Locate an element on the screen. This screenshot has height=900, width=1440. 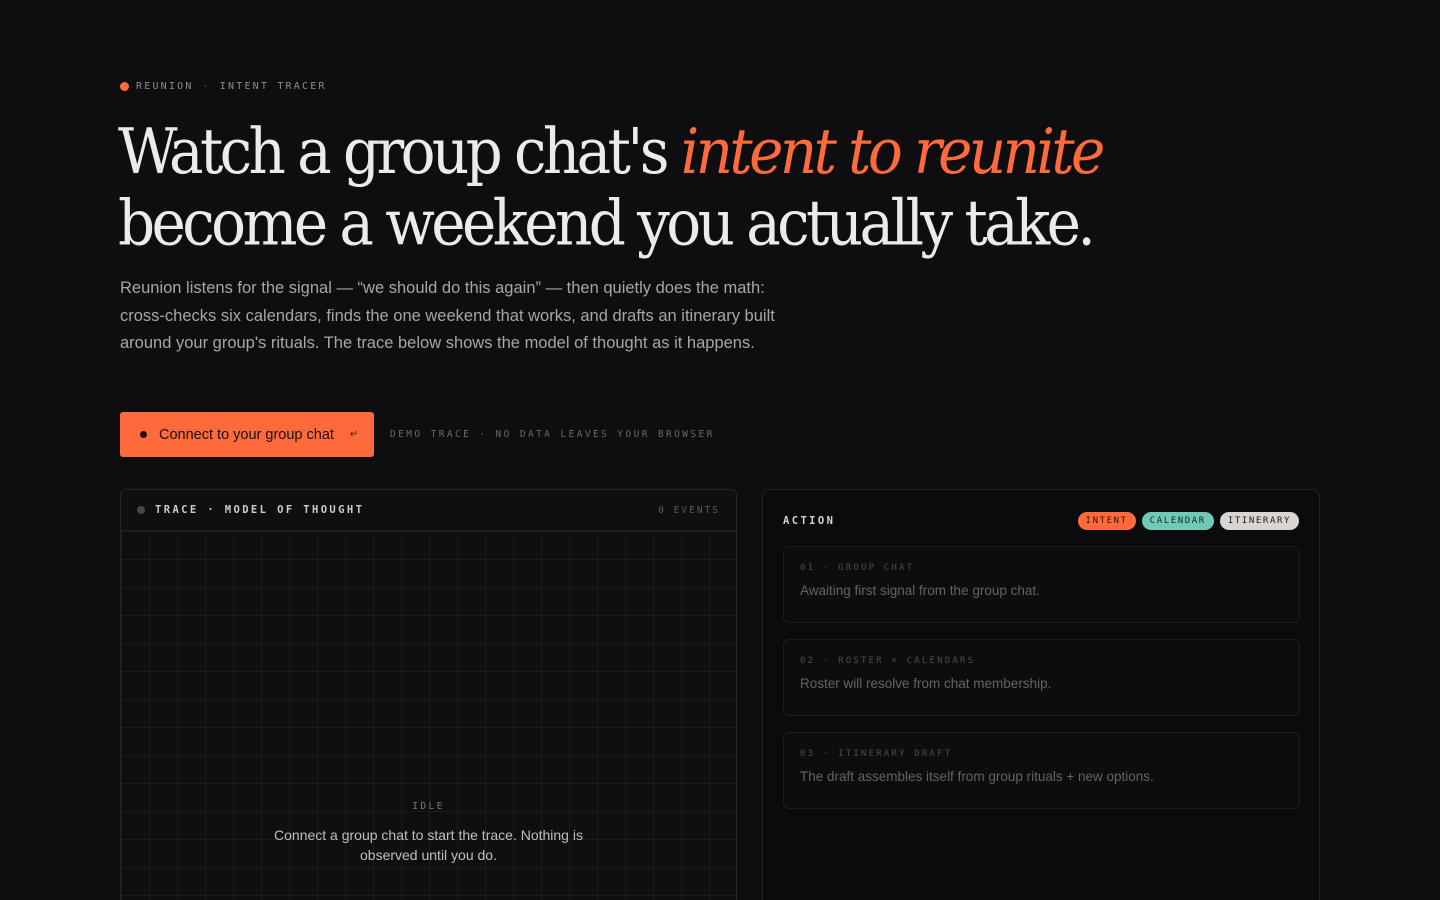
headline-line2: become a weekend you actually take. is located at coordinates (607, 223).